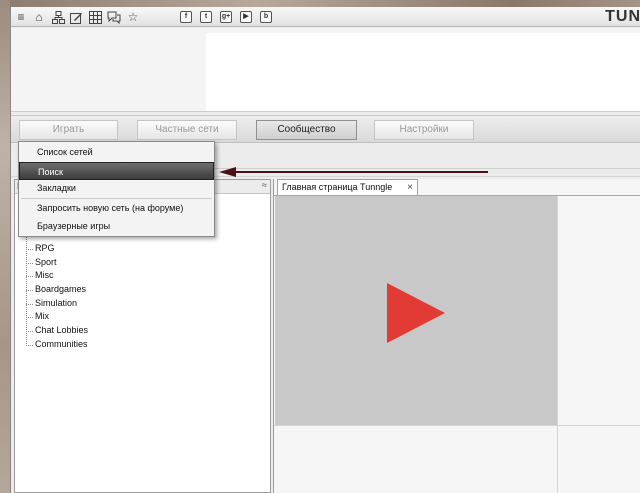 The width and height of the screenshot is (640, 493). Describe the element at coordinates (141, 263) in the screenshot. I see `tree-item-sport: Sport` at that location.